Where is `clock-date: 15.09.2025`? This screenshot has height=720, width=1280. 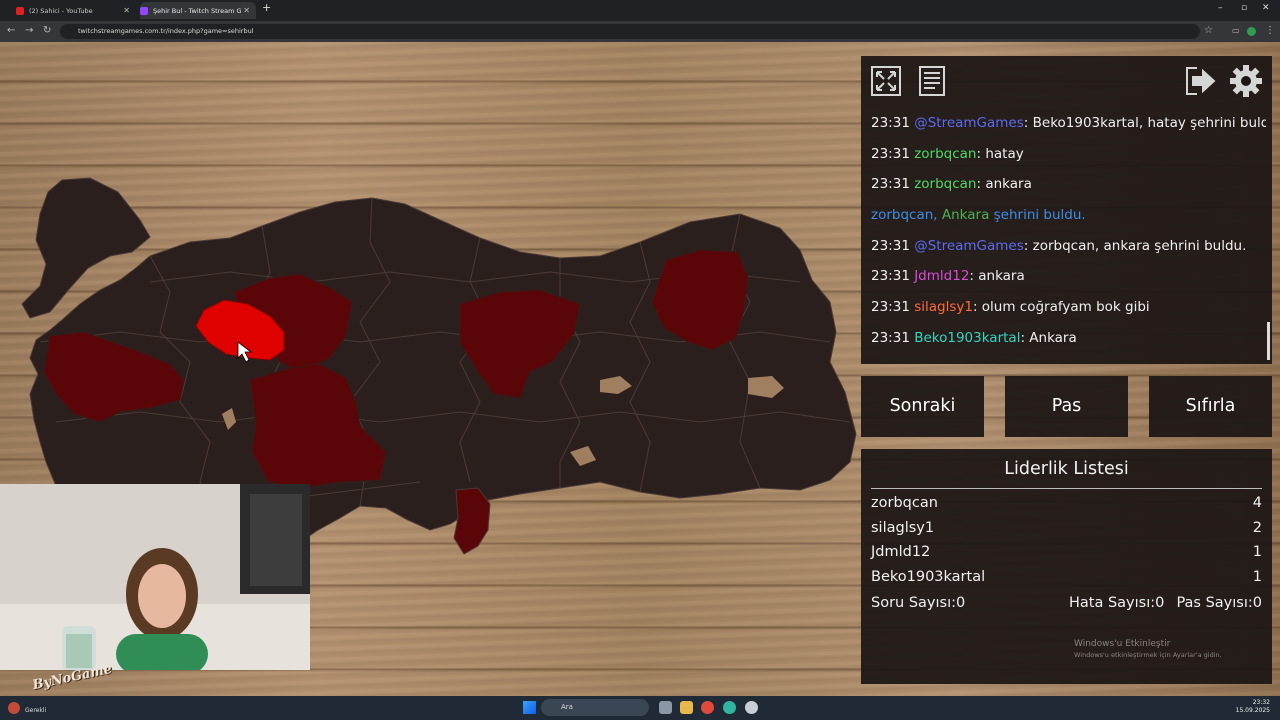
clock-date: 15.09.2025 is located at coordinates (1252, 710).